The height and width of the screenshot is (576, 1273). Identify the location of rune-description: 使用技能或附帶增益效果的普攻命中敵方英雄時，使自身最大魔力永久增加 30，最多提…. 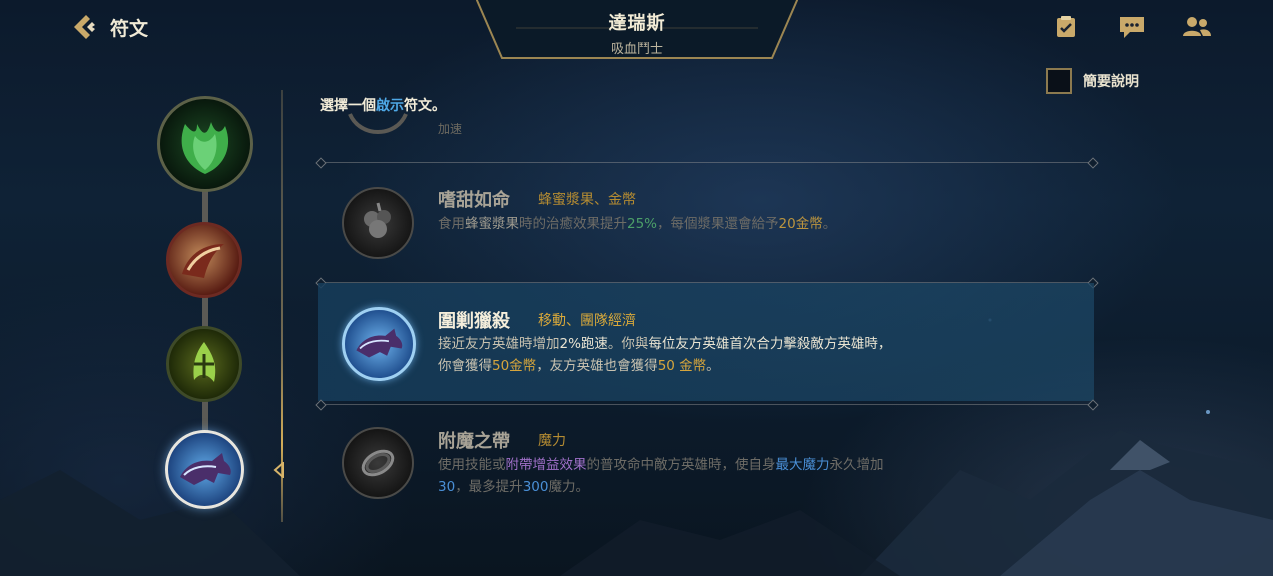
(661, 476).